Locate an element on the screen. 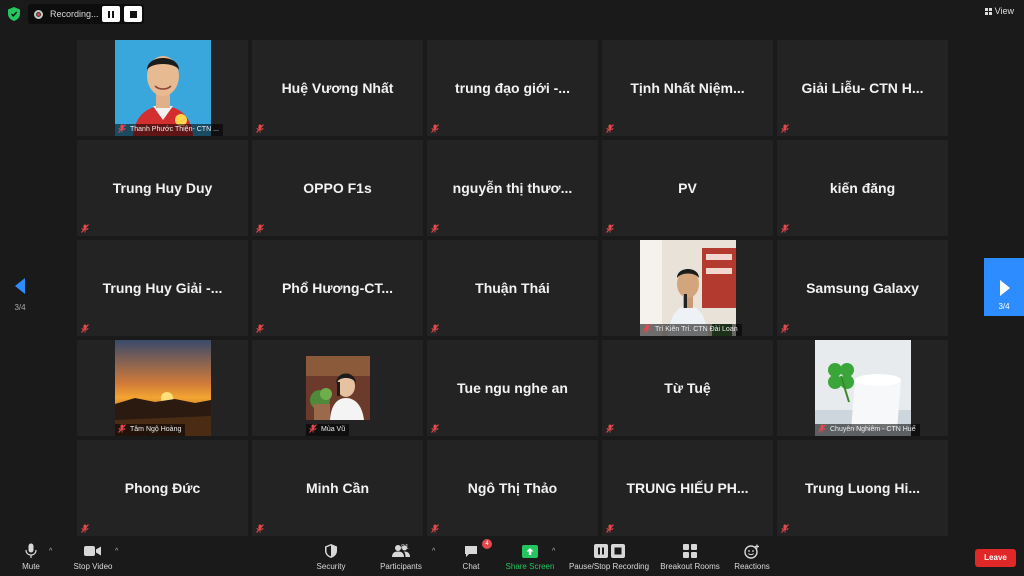 The image size is (1024, 576). participant-name: OPPO F1s is located at coordinates (337, 188).